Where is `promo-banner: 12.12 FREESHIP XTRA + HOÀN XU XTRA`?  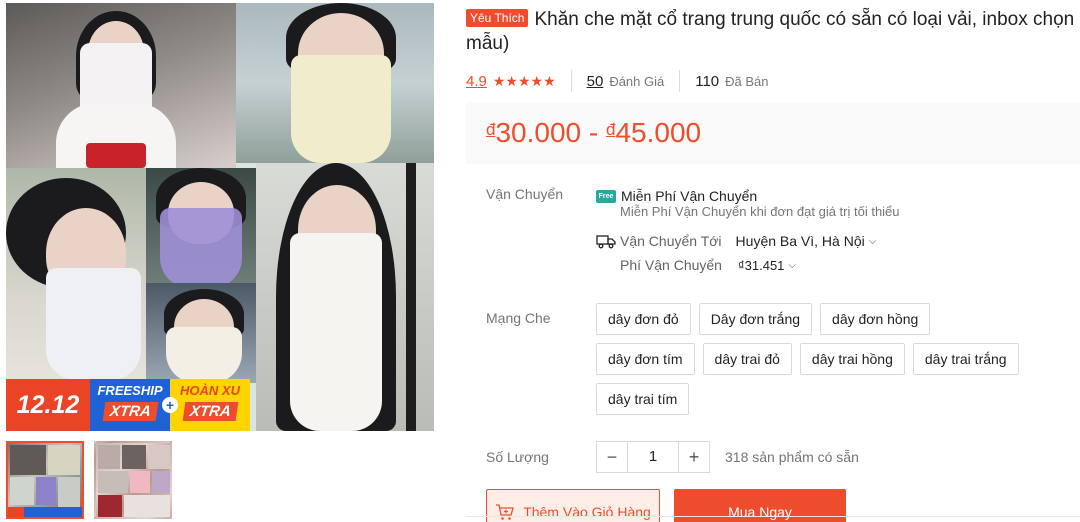 promo-banner: 12.12 FREESHIP XTRA + HOÀN XU XTRA is located at coordinates (220, 405).